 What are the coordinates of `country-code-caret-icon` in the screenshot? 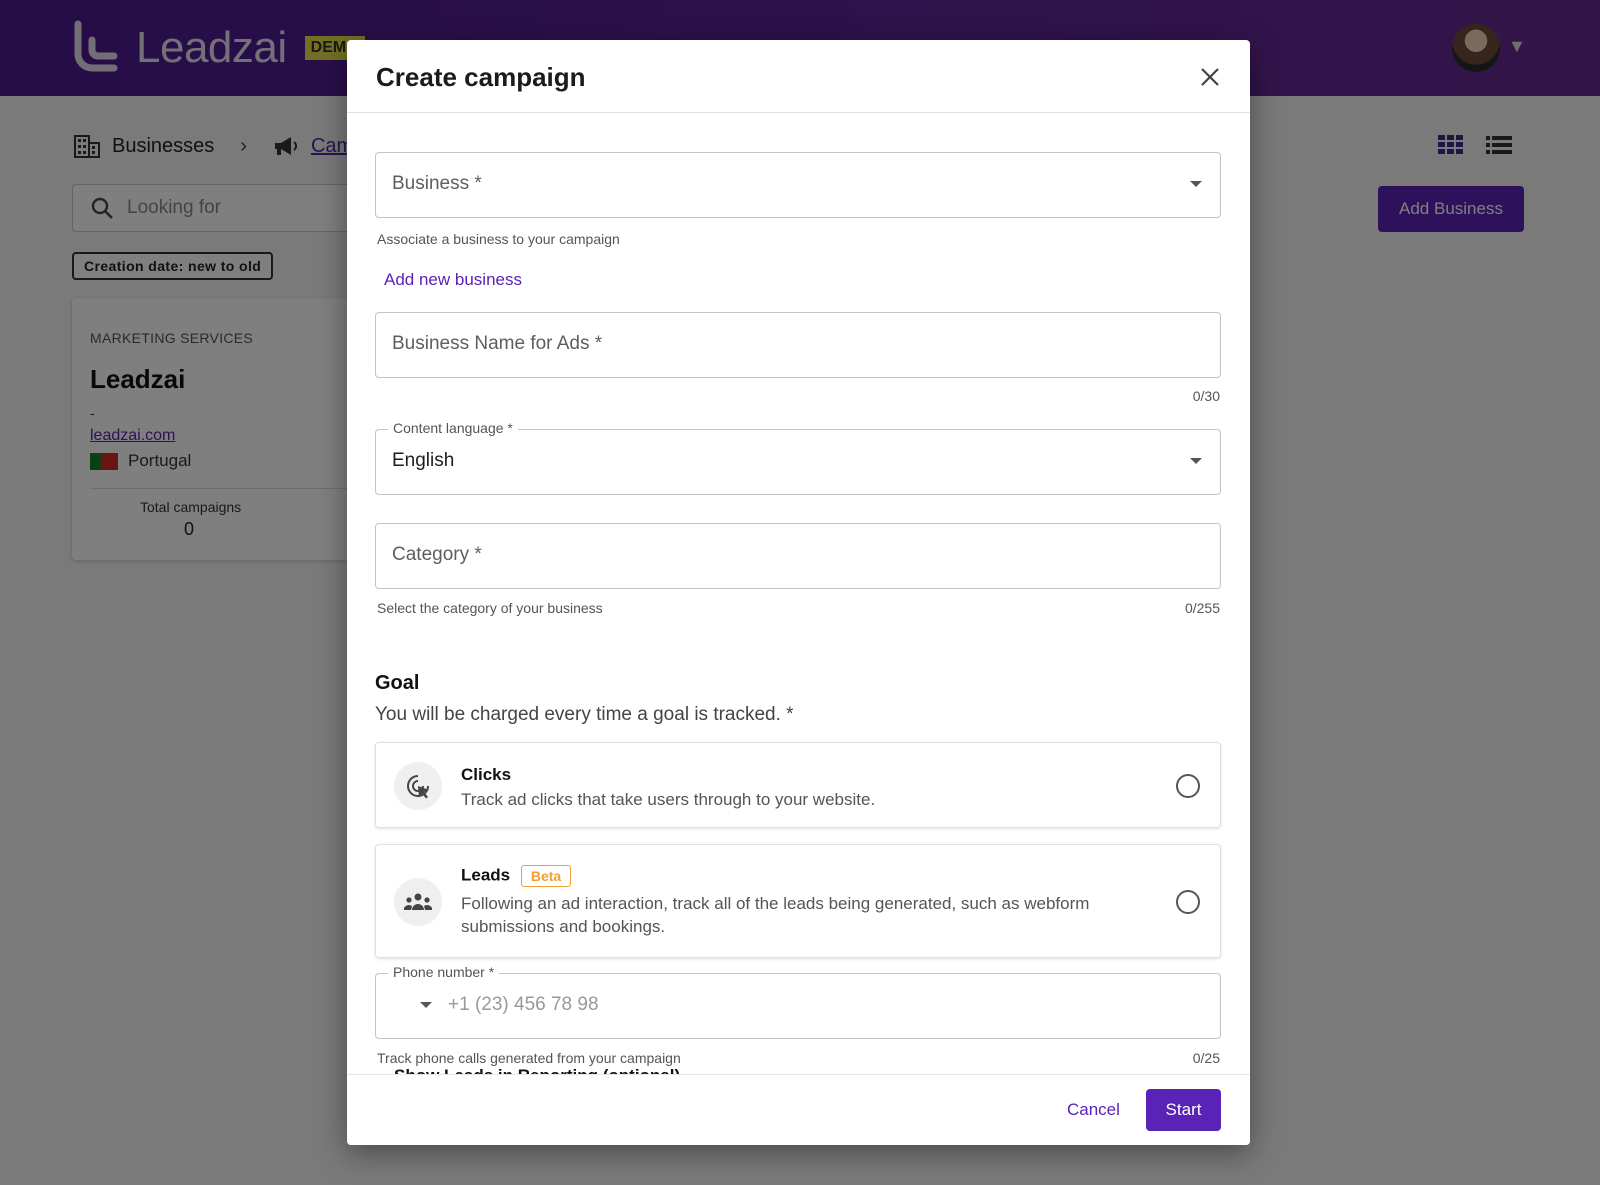 It's located at (426, 1005).